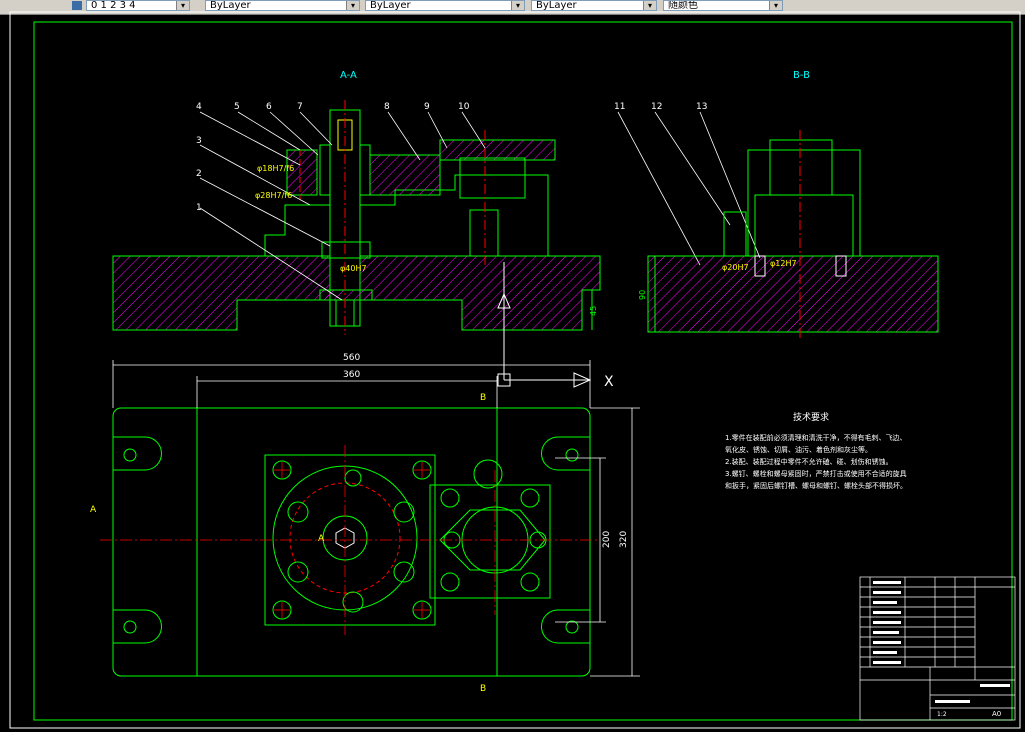  What do you see at coordinates (642, 295) in the screenshot?
I see `dim-90: 90` at bounding box center [642, 295].